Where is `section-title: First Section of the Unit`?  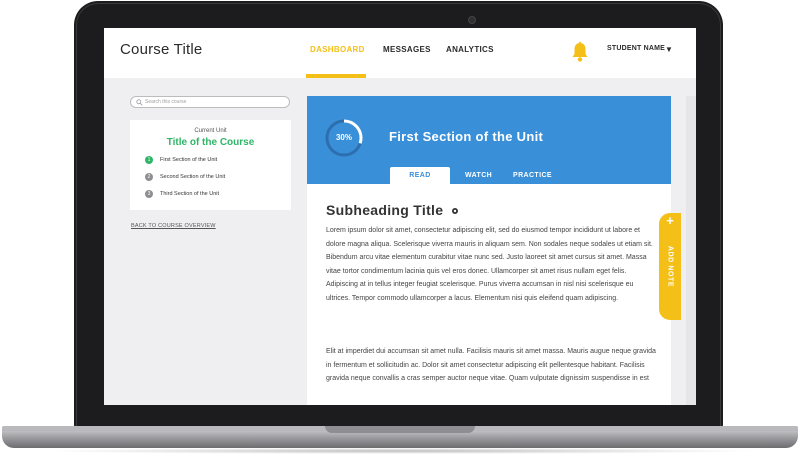
section-title: First Section of the Unit is located at coordinates (466, 136).